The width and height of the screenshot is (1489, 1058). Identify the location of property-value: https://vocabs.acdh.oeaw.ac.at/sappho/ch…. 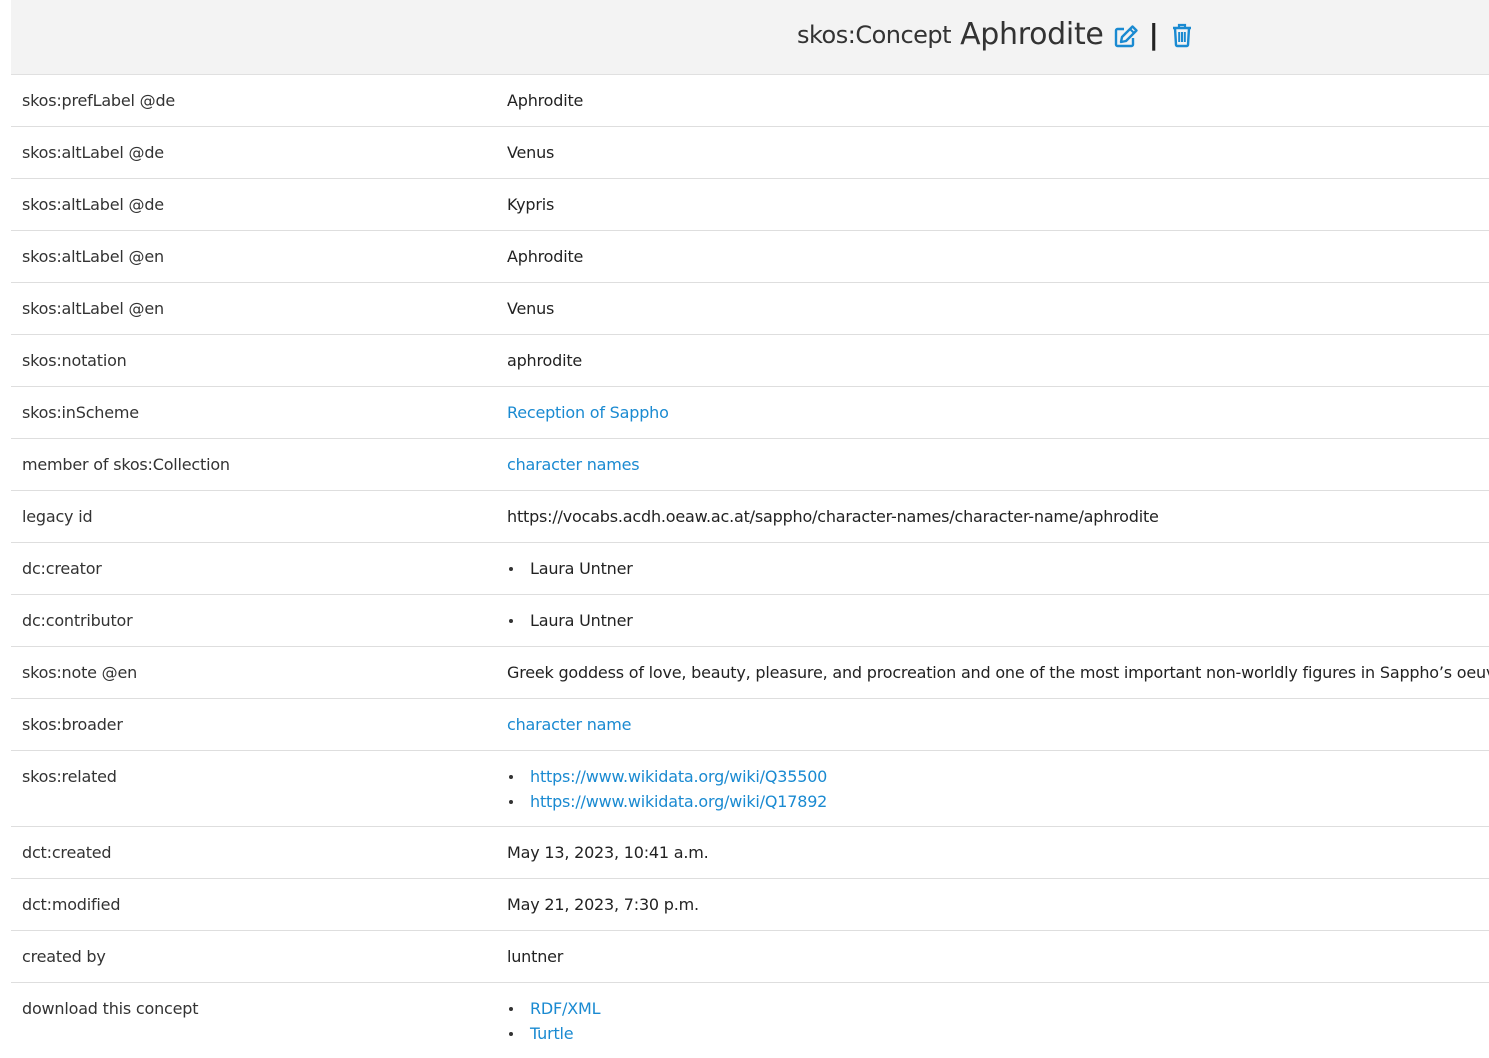
(833, 516).